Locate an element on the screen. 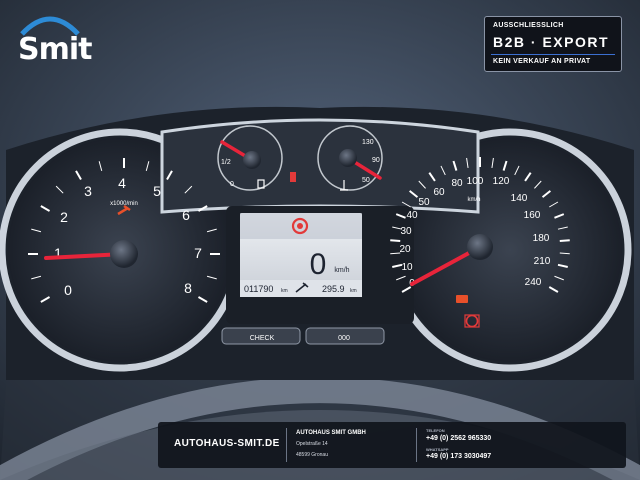  speed-label-180: 180 is located at coordinates (541, 238).